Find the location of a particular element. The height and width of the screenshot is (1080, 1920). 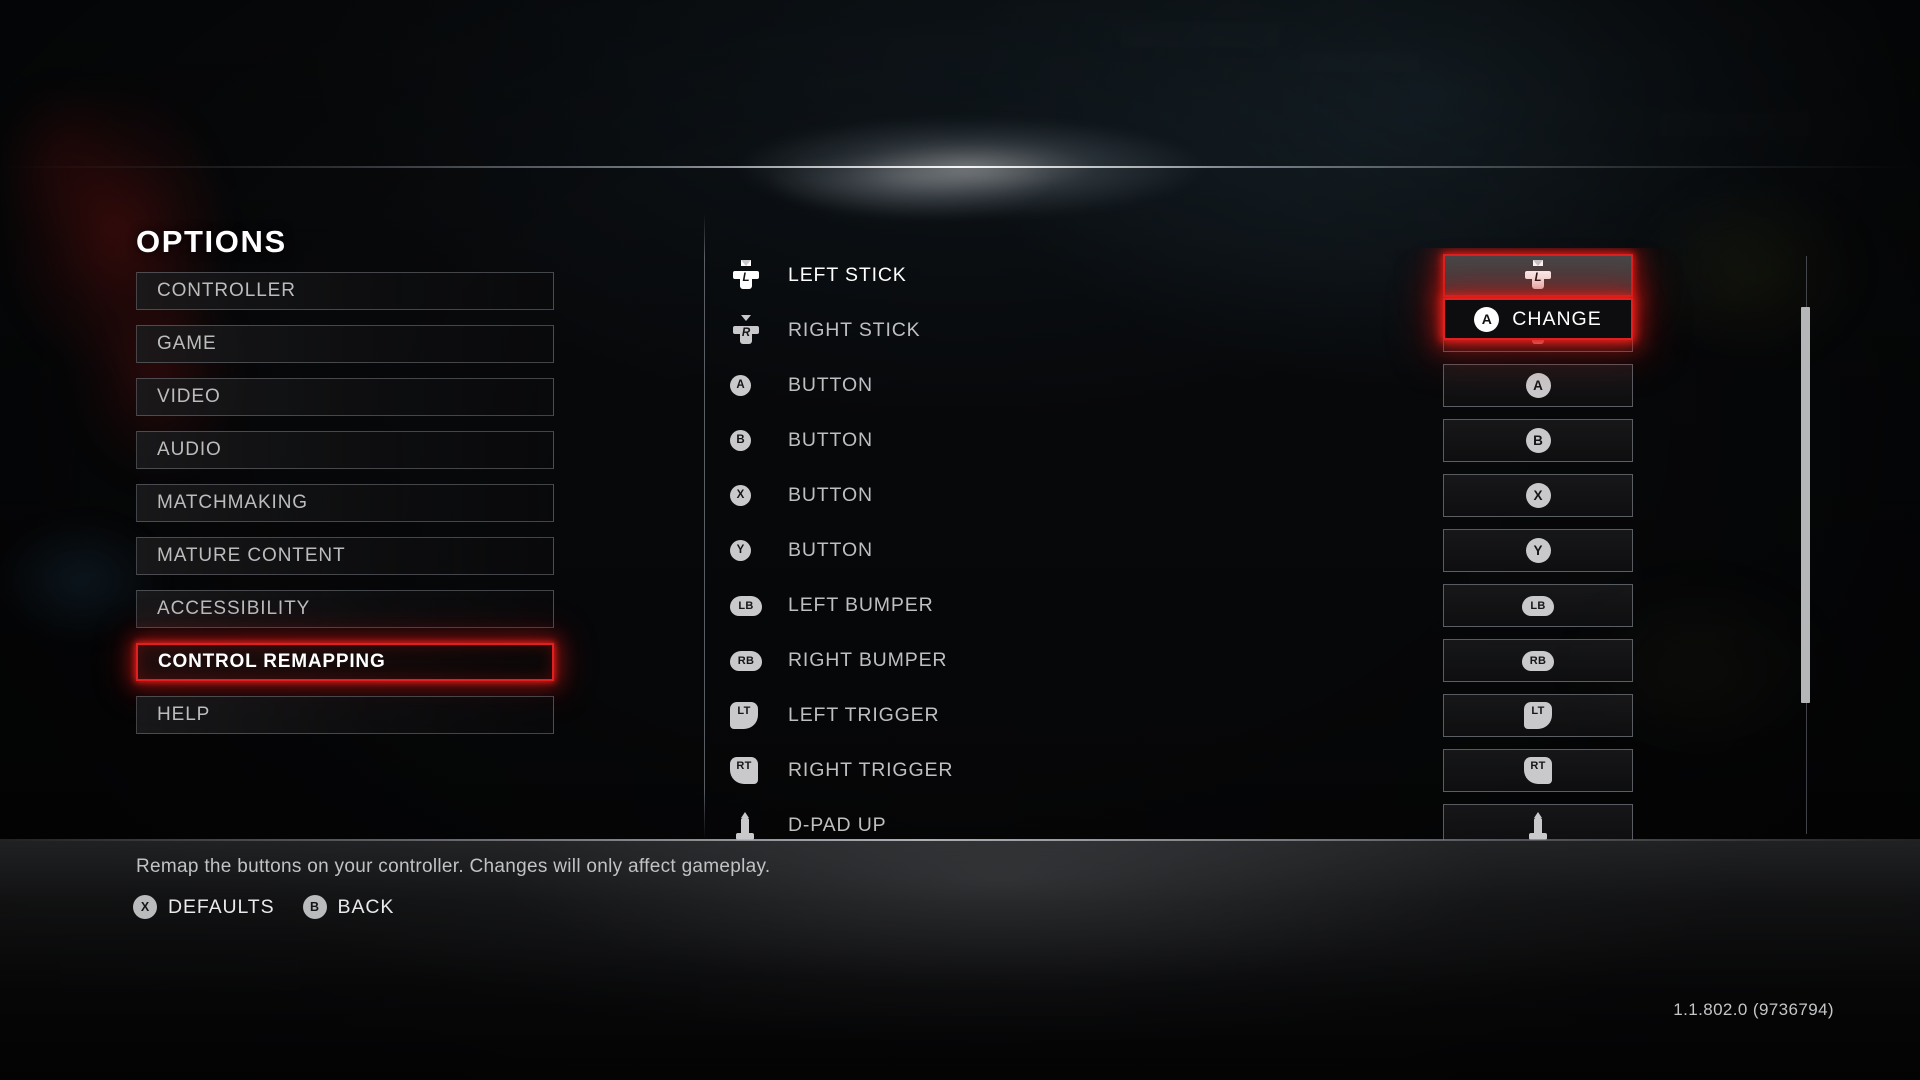

binding-row-a-button: A BUTTON A is located at coordinates (1255, 385).